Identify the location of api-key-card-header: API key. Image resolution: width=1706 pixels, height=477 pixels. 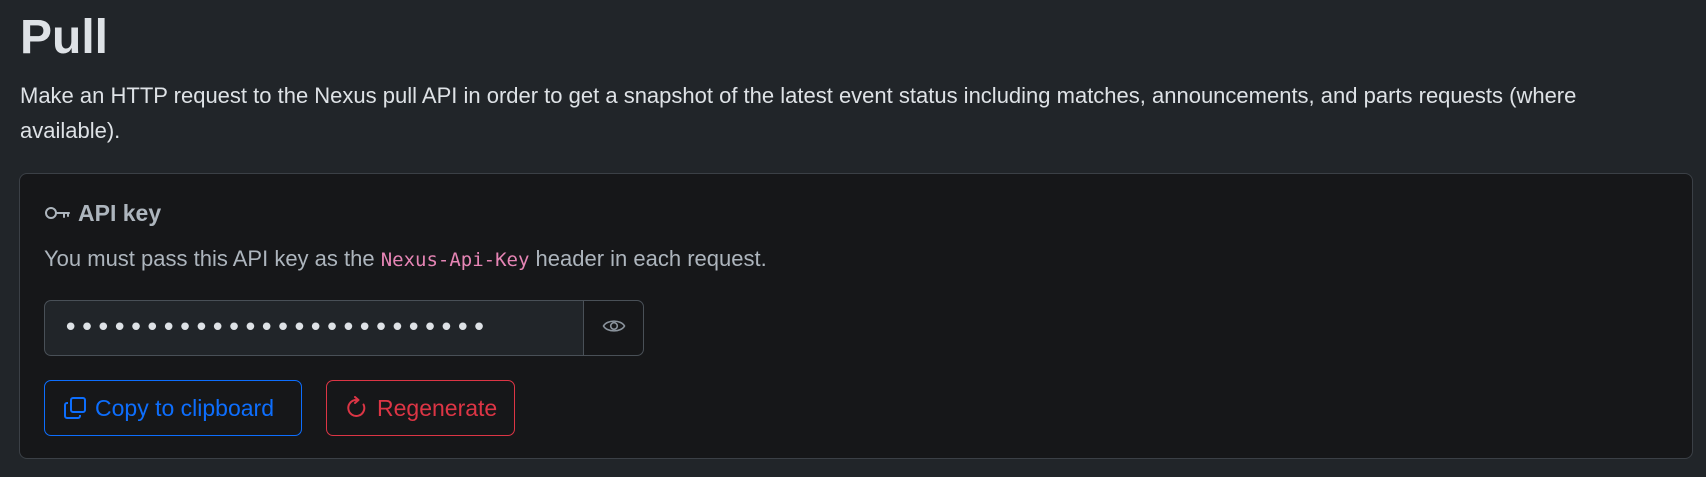
(856, 213).